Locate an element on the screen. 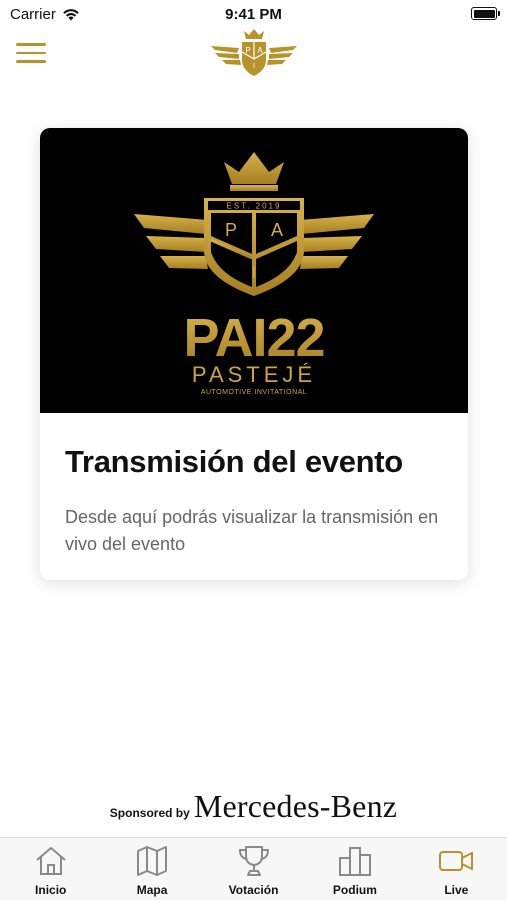 This screenshot has width=507, height=900. logo-letter: I is located at coordinates (254, 273).